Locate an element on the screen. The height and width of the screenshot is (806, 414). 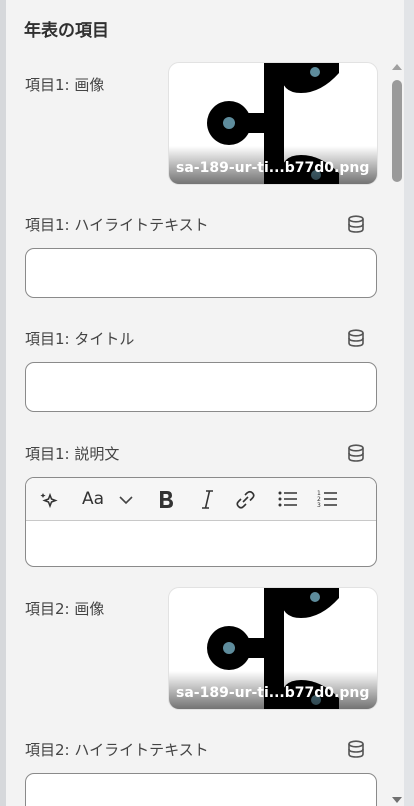
font-button: Aa is located at coordinates (93, 501).